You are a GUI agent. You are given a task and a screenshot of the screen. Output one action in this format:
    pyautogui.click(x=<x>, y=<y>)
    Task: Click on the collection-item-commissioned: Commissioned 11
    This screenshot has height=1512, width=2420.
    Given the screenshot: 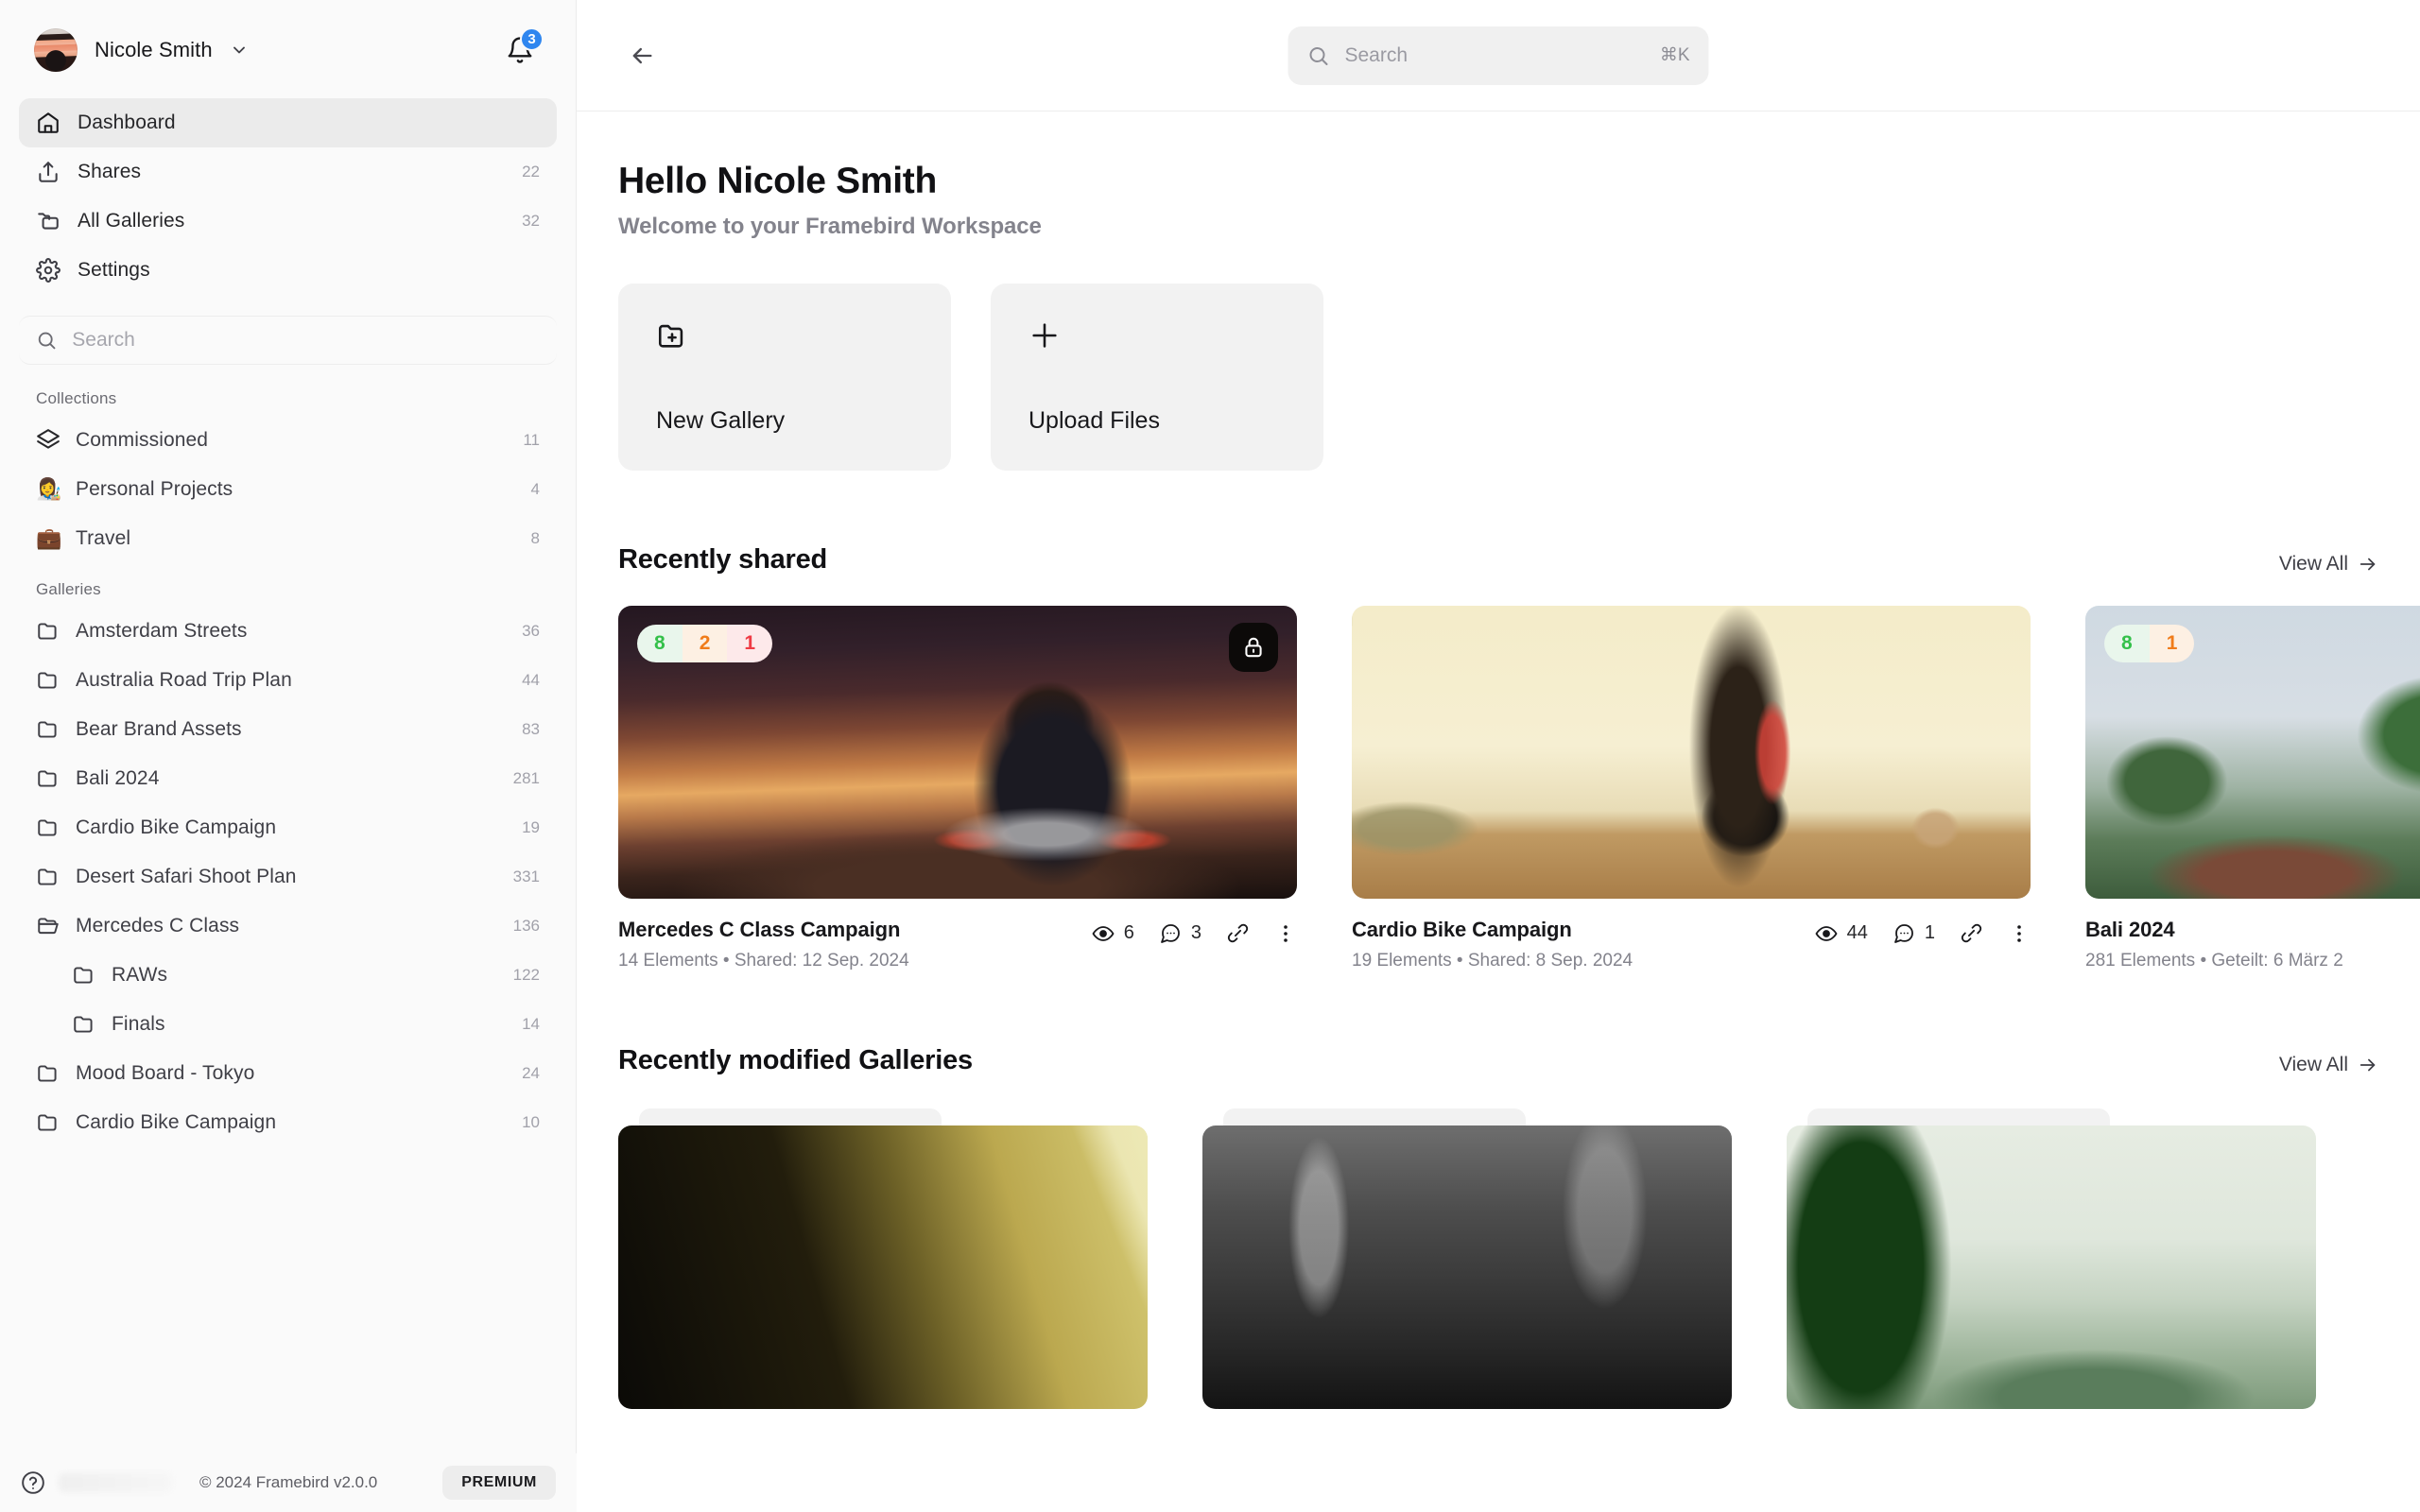 What is the action you would take?
    pyautogui.click(x=288, y=440)
    